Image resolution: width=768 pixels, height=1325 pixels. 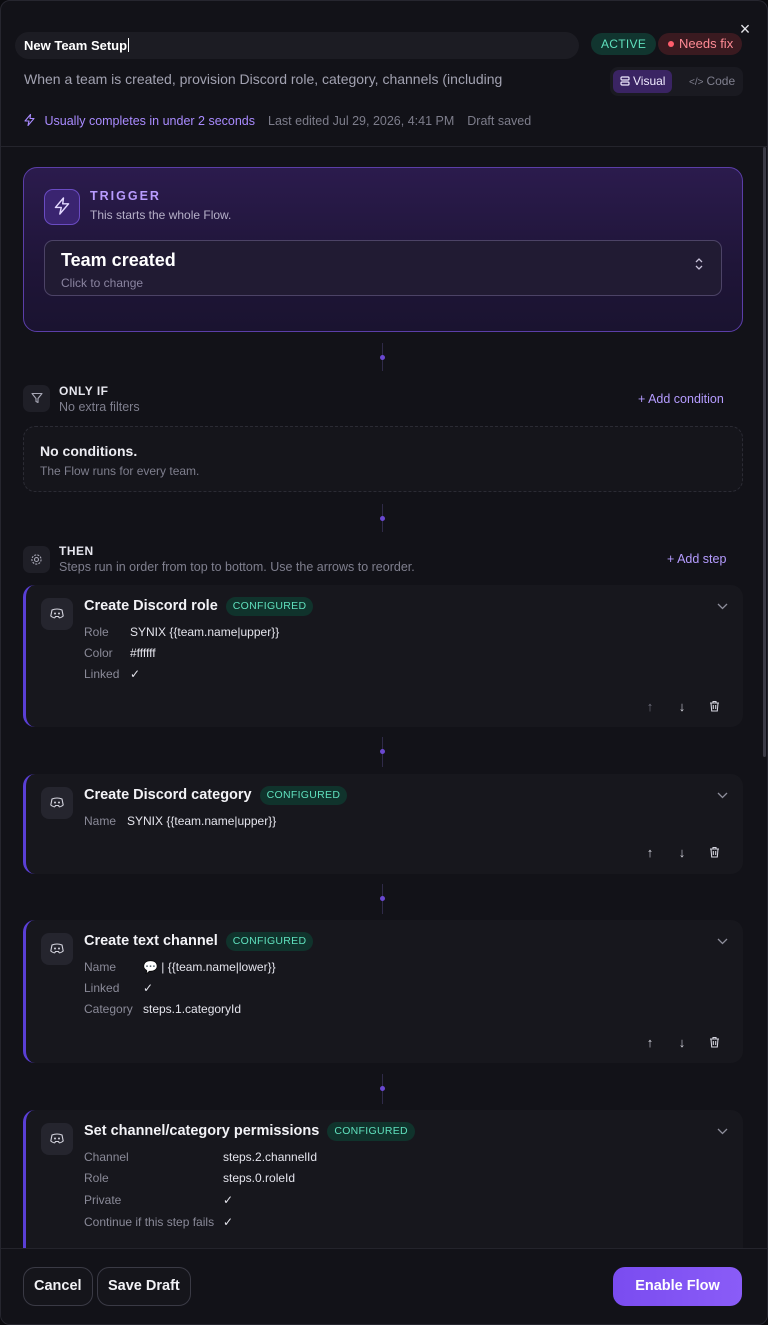 What do you see at coordinates (144, 1286) in the screenshot?
I see `save-draft-button: Save Draft` at bounding box center [144, 1286].